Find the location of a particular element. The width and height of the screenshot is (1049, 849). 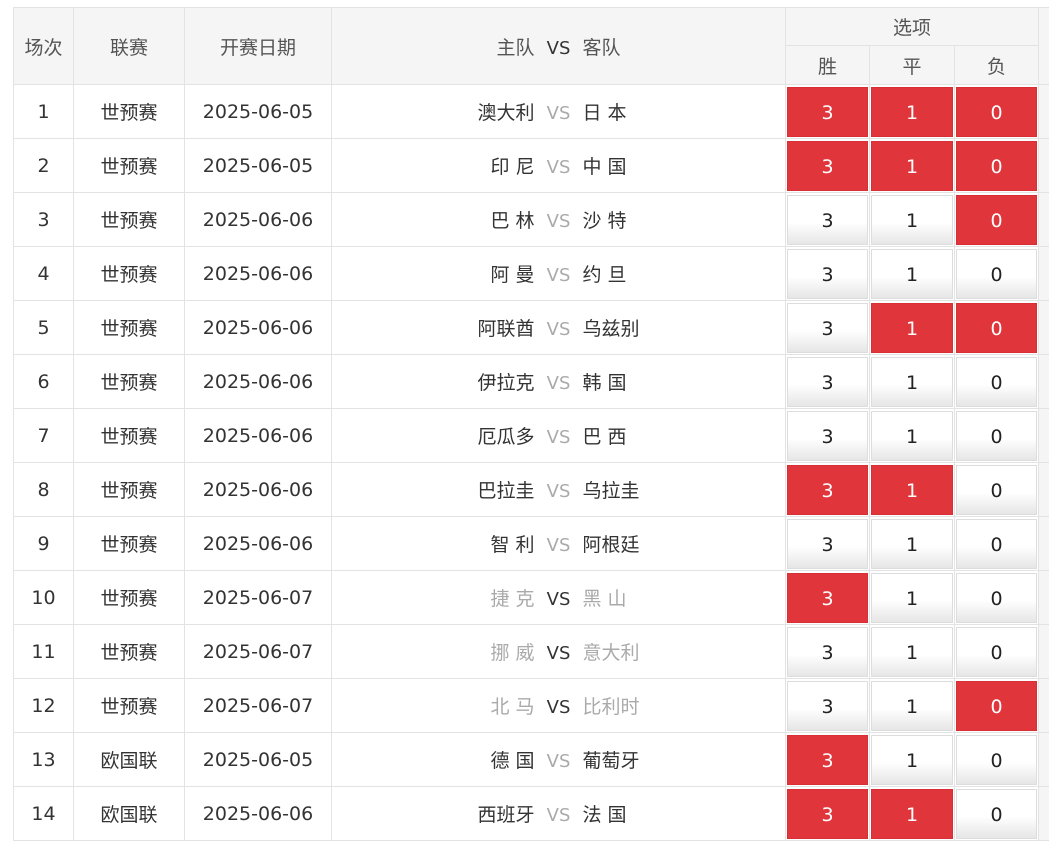

table-row: 9 世预赛 2025-06-06 智 利 VS 阿根廷 3 1 0 is located at coordinates (531, 543).